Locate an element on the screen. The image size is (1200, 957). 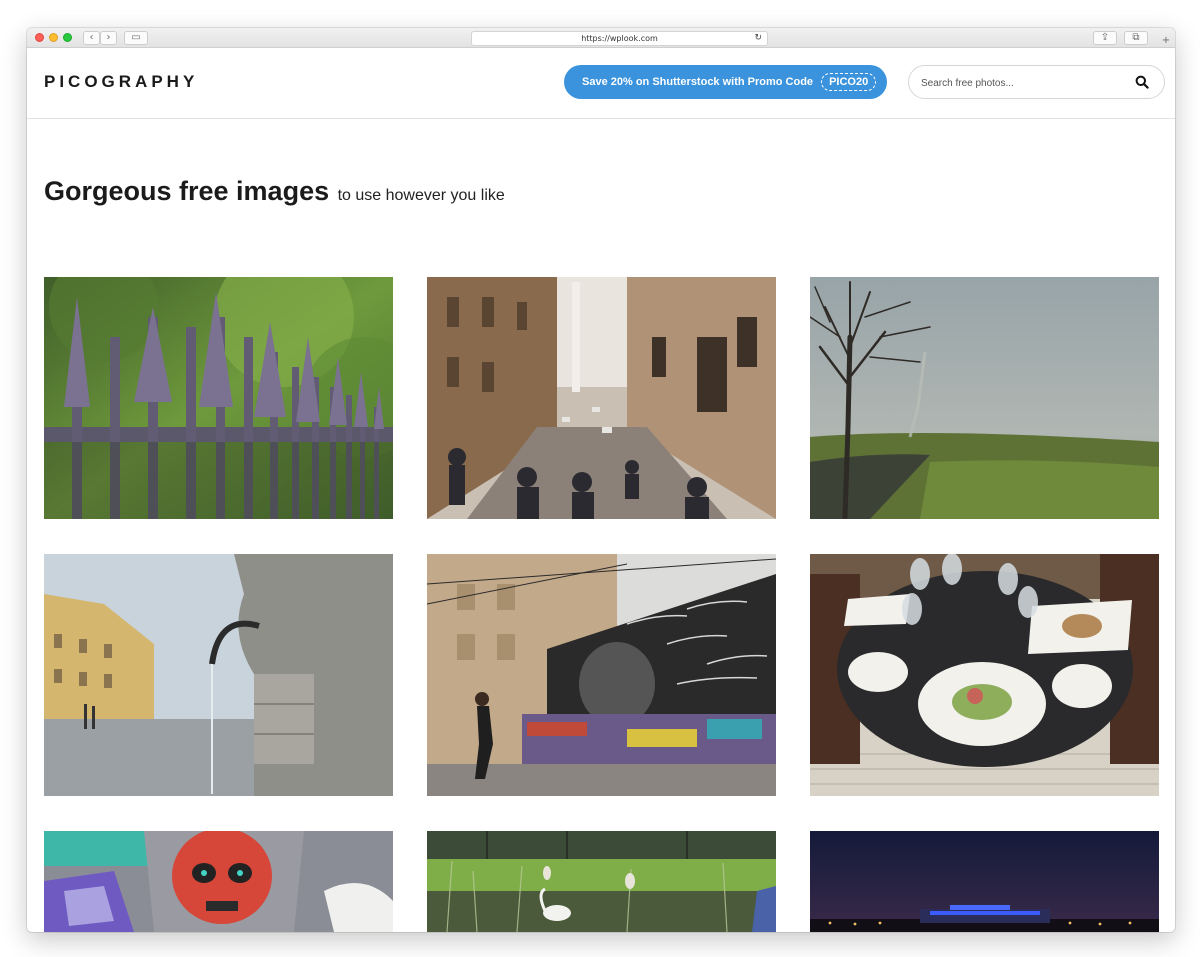
share-icon: ⇪ is located at coordinates (1105, 37).